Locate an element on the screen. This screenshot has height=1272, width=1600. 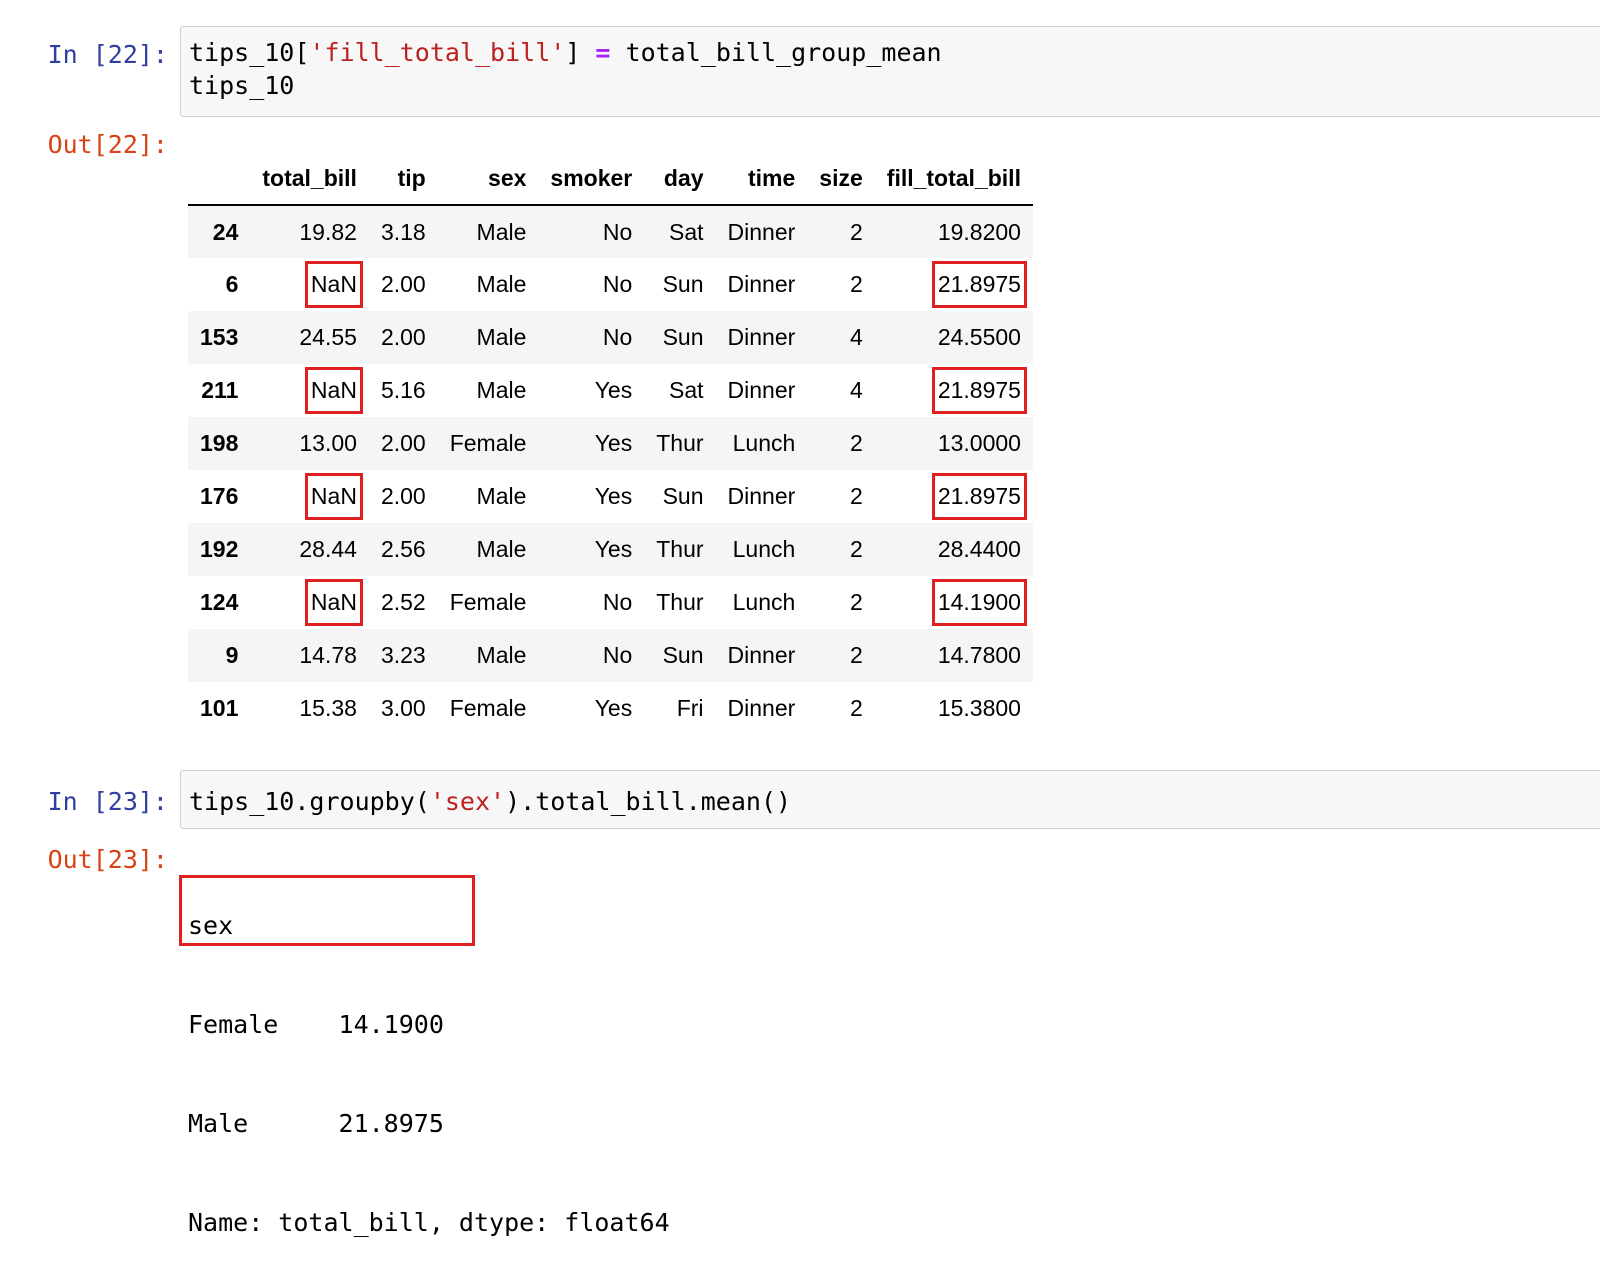
series-highlight-box is located at coordinates (327, 910).